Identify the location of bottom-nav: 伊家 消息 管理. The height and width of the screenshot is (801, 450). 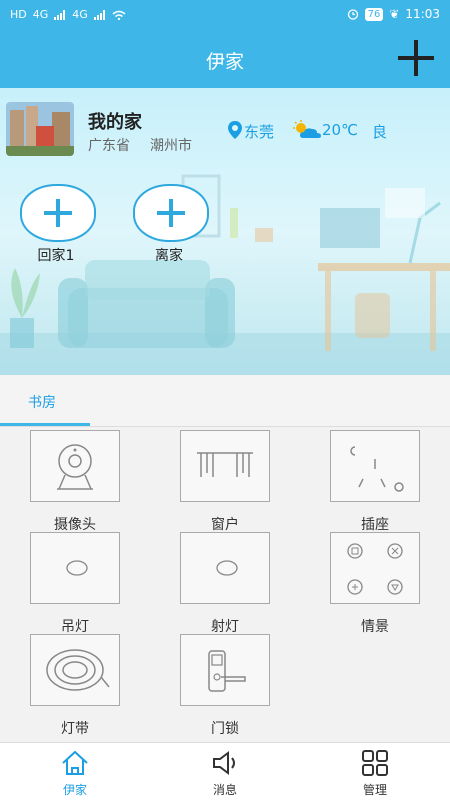
(225, 771).